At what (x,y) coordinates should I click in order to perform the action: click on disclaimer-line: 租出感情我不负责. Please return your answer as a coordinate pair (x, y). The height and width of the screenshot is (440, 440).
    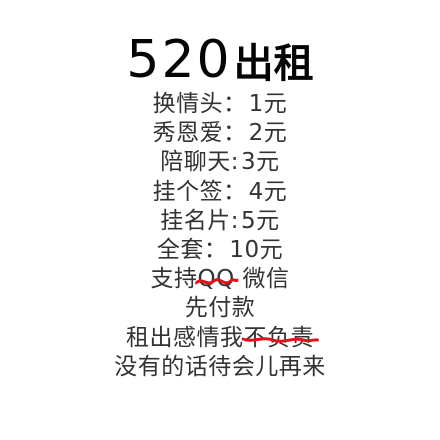
    Looking at the image, I should click on (220, 338).